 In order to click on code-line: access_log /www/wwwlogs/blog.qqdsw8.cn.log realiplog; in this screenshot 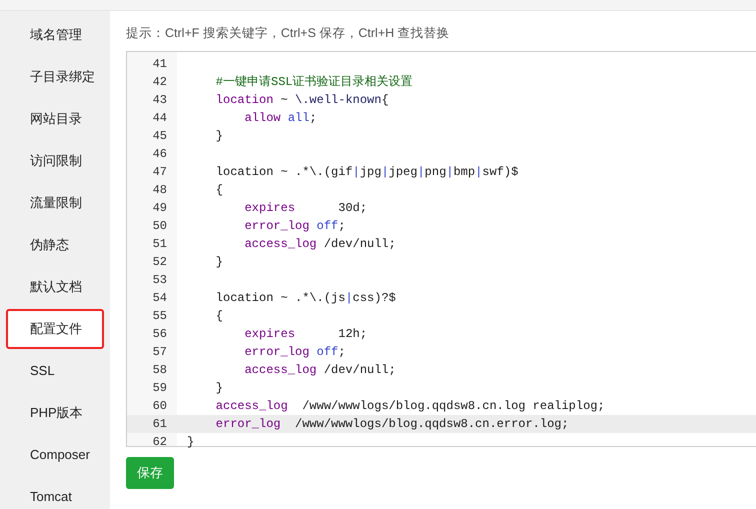, I will do `click(409, 406)`.